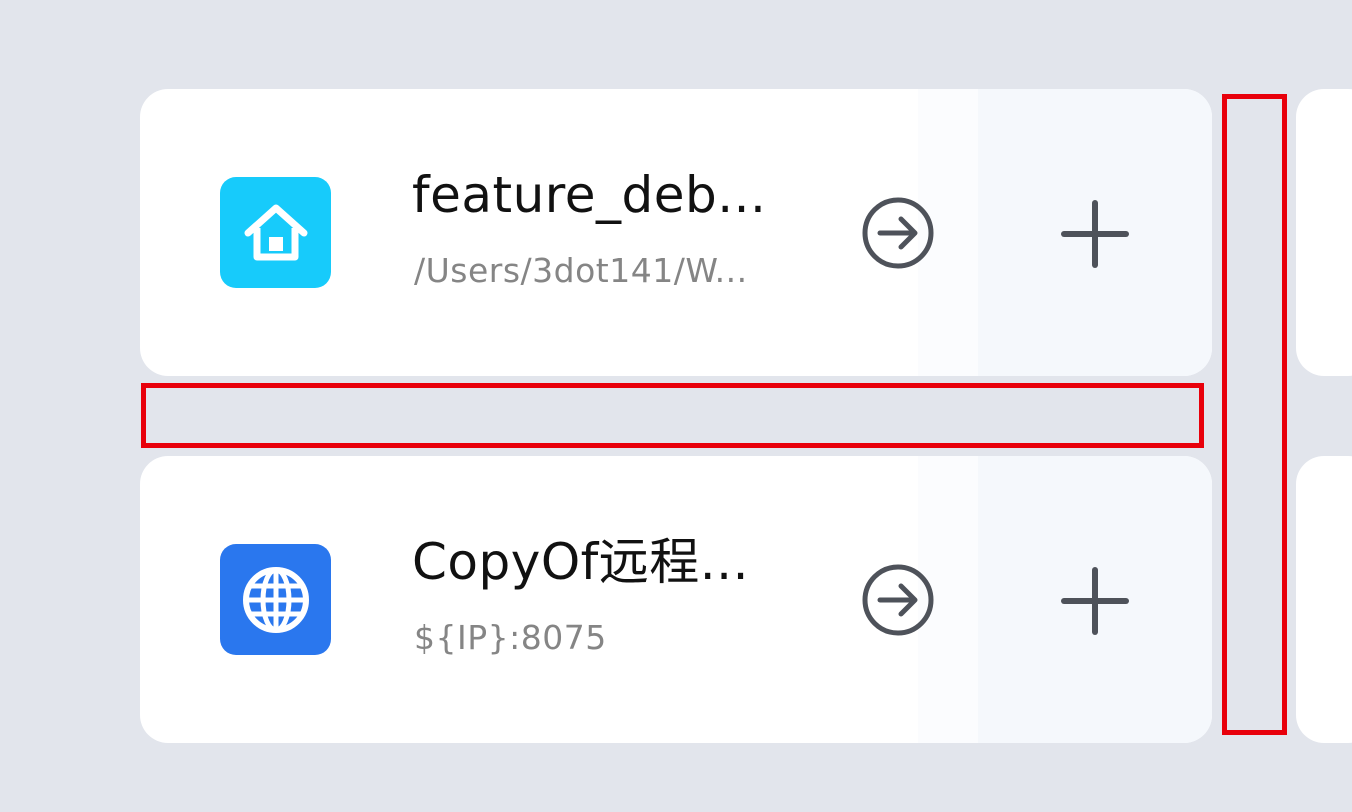 The width and height of the screenshot is (1352, 812). What do you see at coordinates (510, 637) in the screenshot?
I see `project-address: ${IP}:8075` at bounding box center [510, 637].